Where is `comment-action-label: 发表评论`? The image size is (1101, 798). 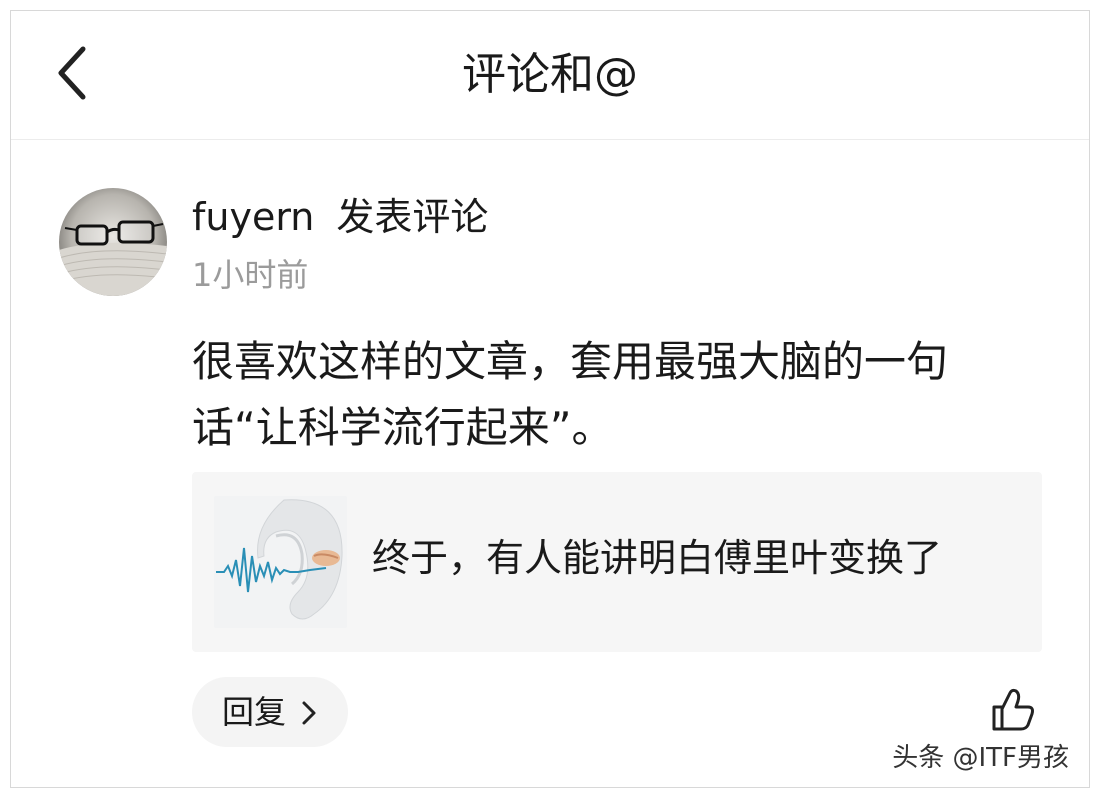 comment-action-label: 发表评论 is located at coordinates (412, 217).